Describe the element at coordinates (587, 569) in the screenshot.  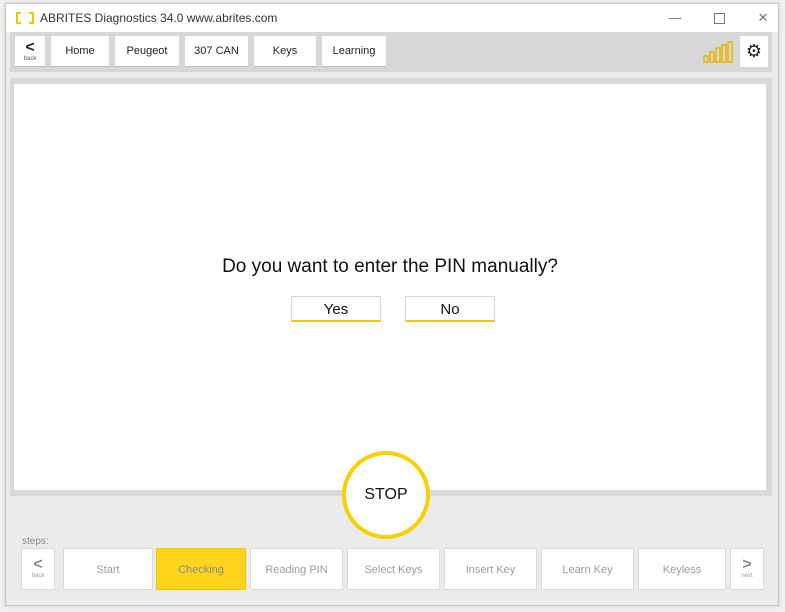
I see `step-learn-key: Learn Key` at that location.